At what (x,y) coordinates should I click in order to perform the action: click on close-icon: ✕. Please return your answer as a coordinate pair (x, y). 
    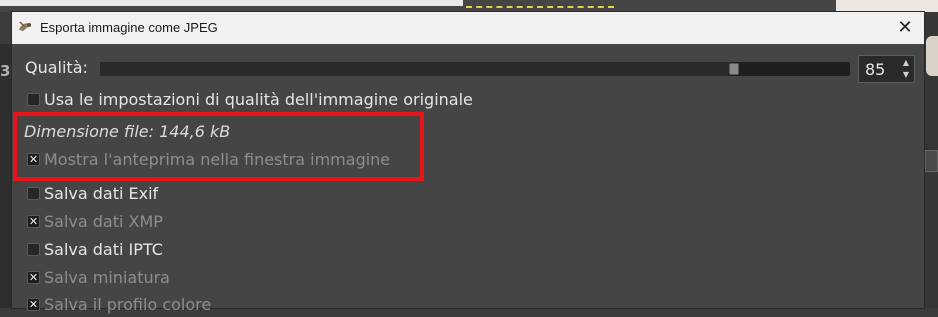
    Looking at the image, I should click on (905, 27).